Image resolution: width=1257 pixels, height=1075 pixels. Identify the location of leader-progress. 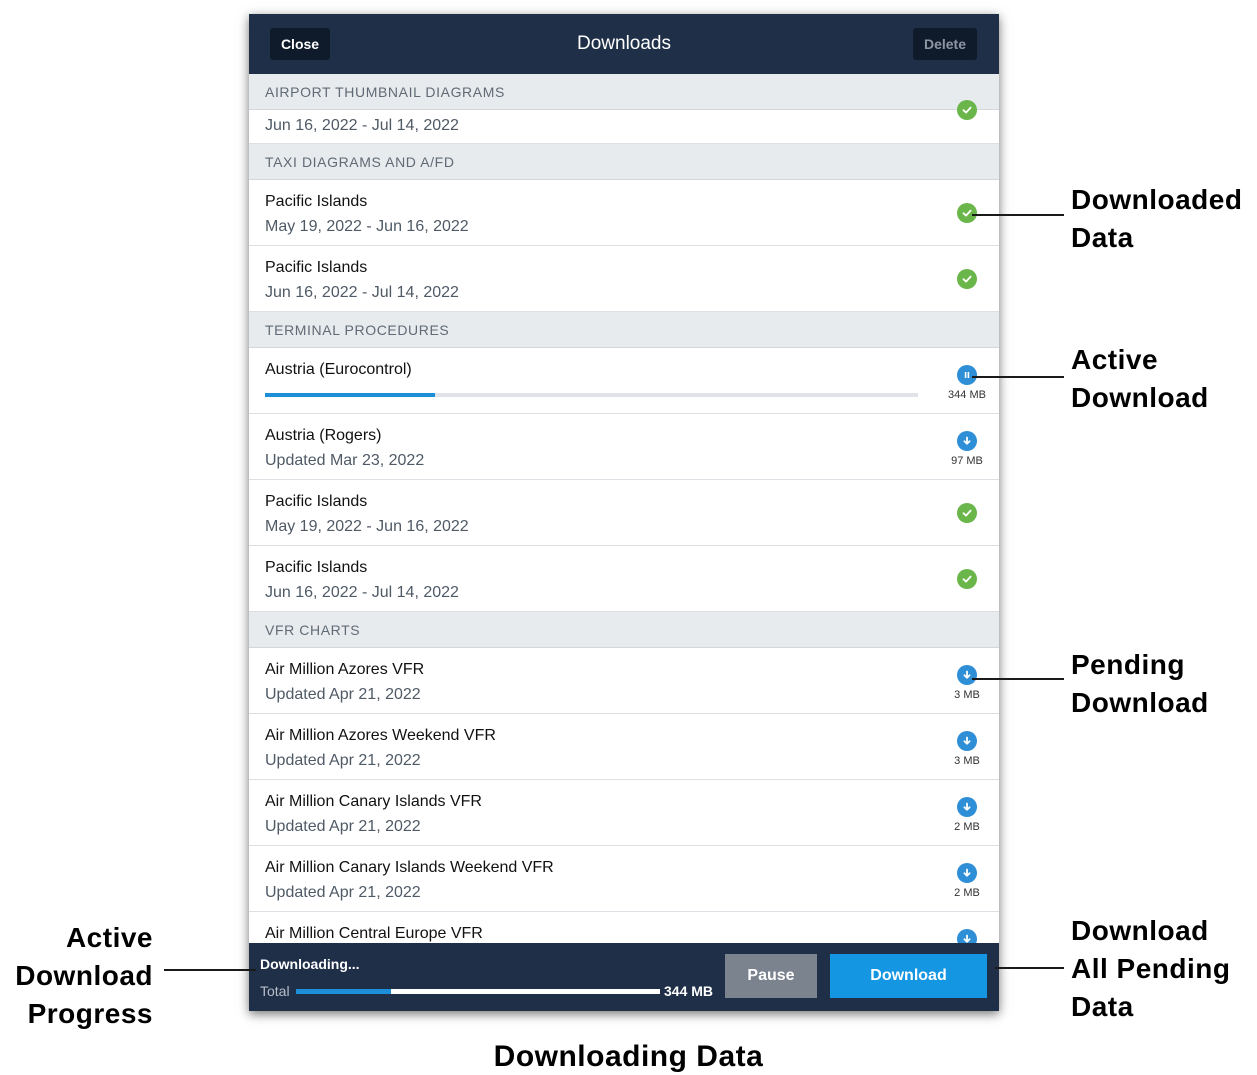
(210, 970).